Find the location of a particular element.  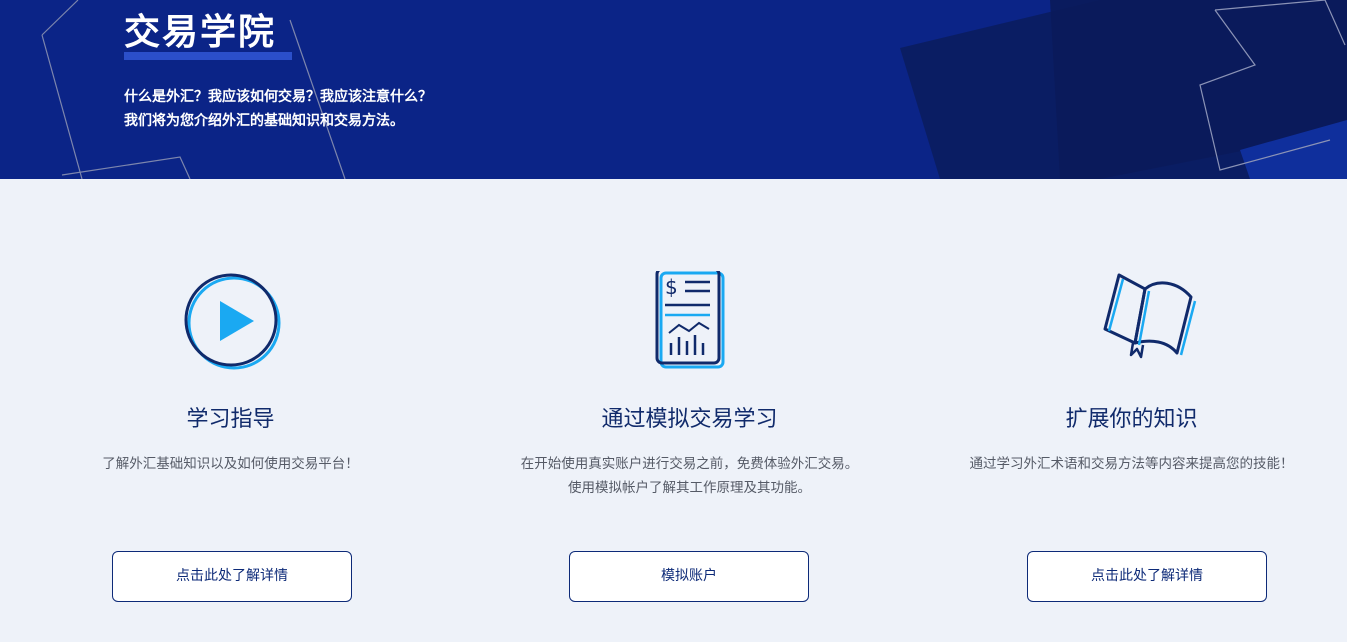

card-title: 扩展你的知识 is located at coordinates (1131, 419).